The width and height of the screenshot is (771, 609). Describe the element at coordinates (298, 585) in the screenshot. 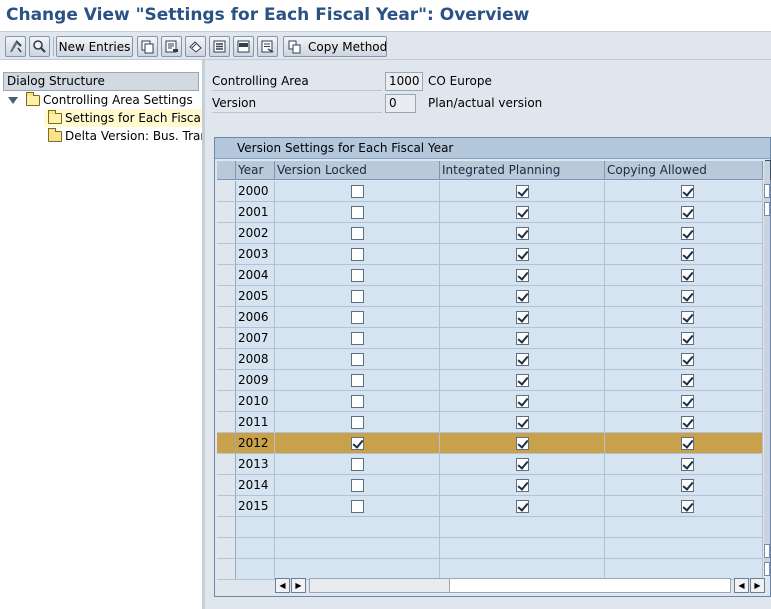

I see `scroll-right-button: ▶` at that location.